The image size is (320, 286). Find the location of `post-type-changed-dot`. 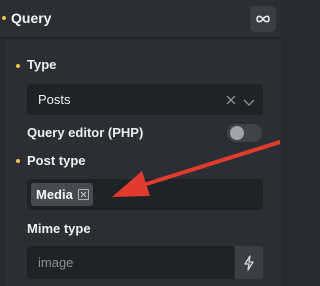

post-type-changed-dot is located at coordinates (18, 161).